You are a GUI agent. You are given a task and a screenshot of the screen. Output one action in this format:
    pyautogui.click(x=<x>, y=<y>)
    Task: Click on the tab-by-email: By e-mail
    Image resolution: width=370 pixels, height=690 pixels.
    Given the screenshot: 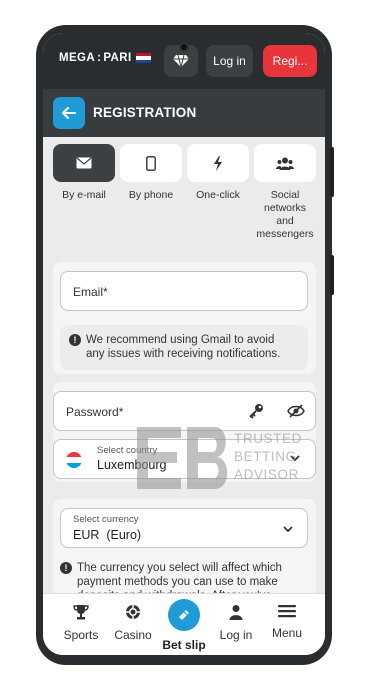 What is the action you would take?
    pyautogui.click(x=84, y=173)
    